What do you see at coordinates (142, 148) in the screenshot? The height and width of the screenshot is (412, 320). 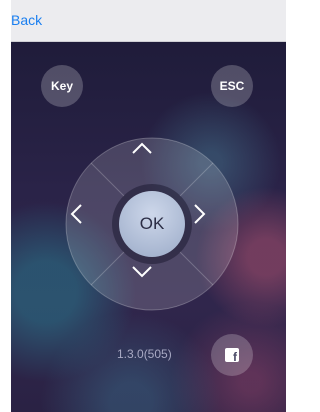 I see `chevron-up-icon` at bounding box center [142, 148].